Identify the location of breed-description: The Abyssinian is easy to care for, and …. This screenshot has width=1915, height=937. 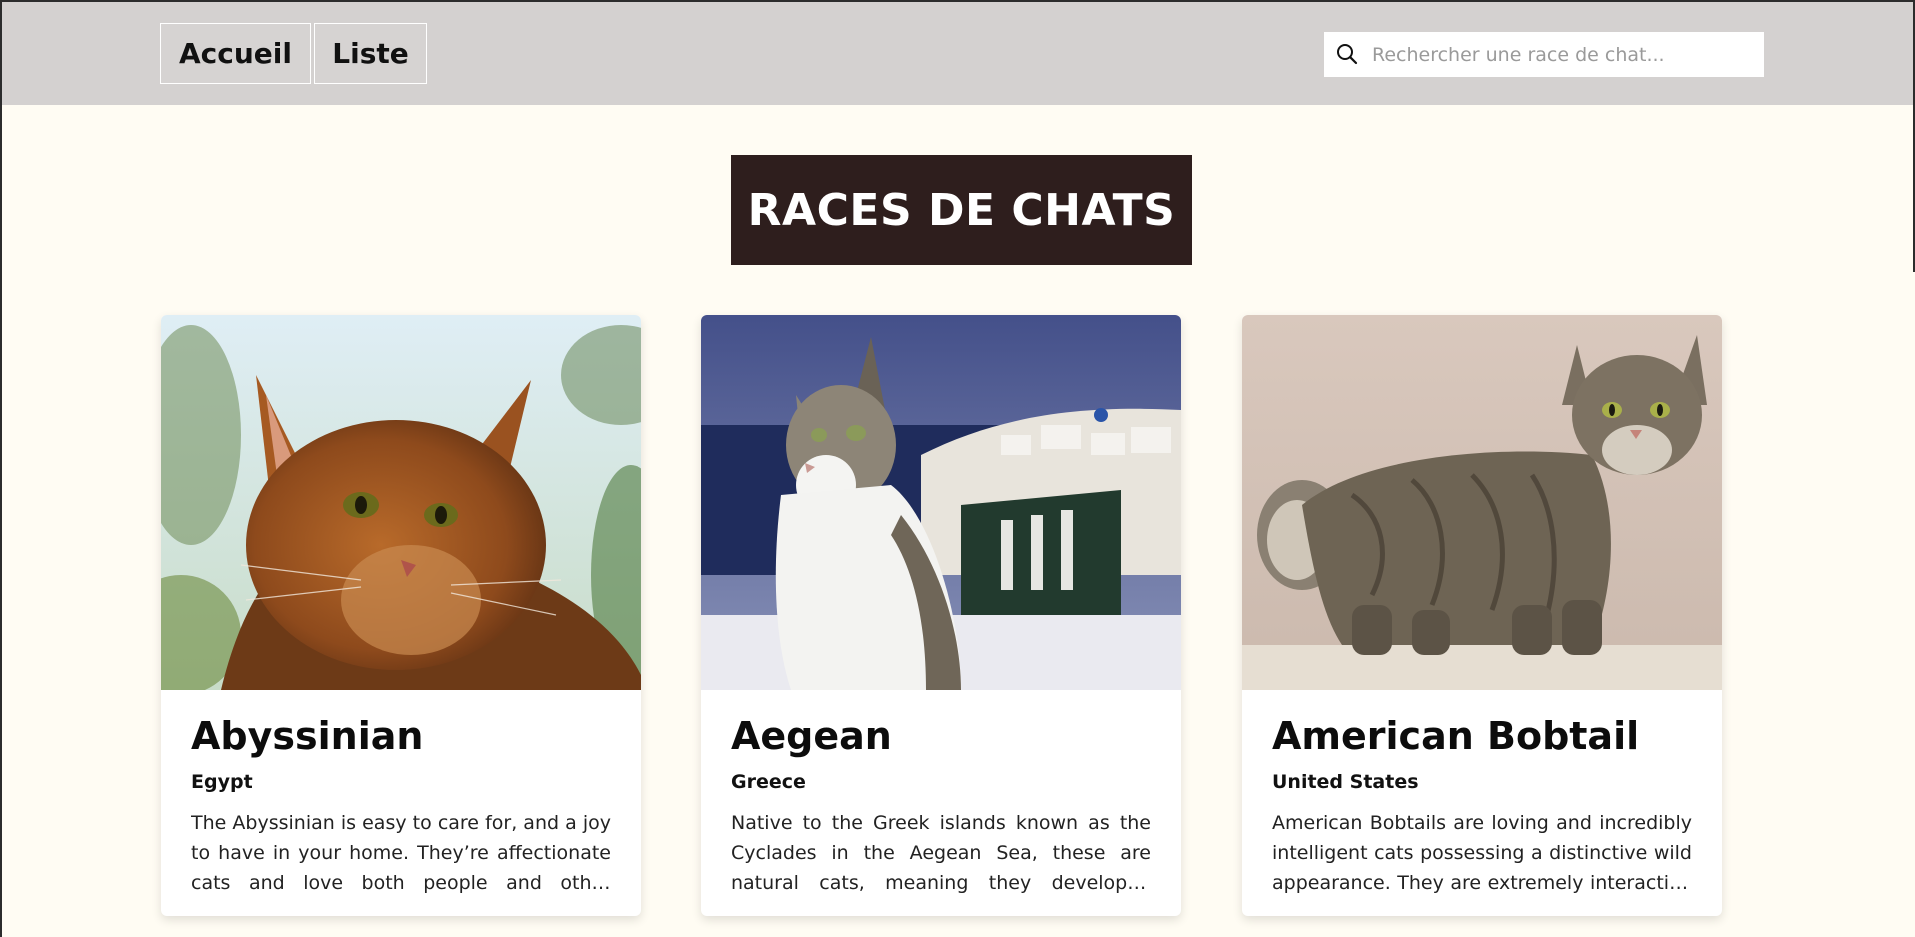
(401, 853).